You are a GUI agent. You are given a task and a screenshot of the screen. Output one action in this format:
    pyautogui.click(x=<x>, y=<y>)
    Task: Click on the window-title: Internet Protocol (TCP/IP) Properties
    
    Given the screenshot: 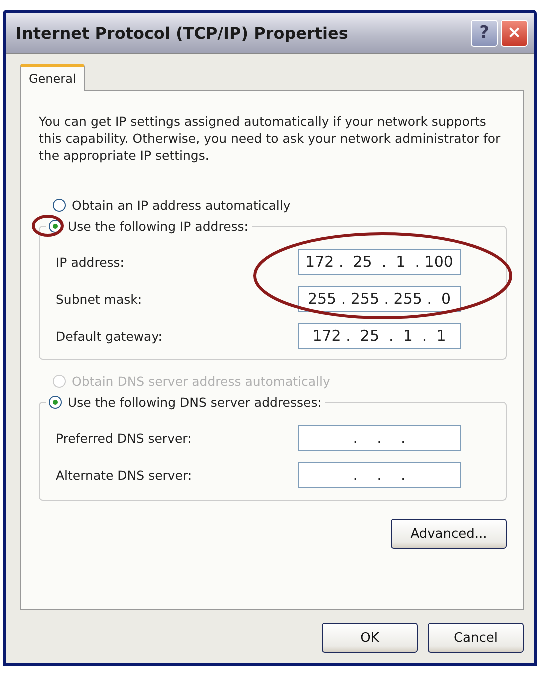 What is the action you would take?
    pyautogui.click(x=182, y=33)
    